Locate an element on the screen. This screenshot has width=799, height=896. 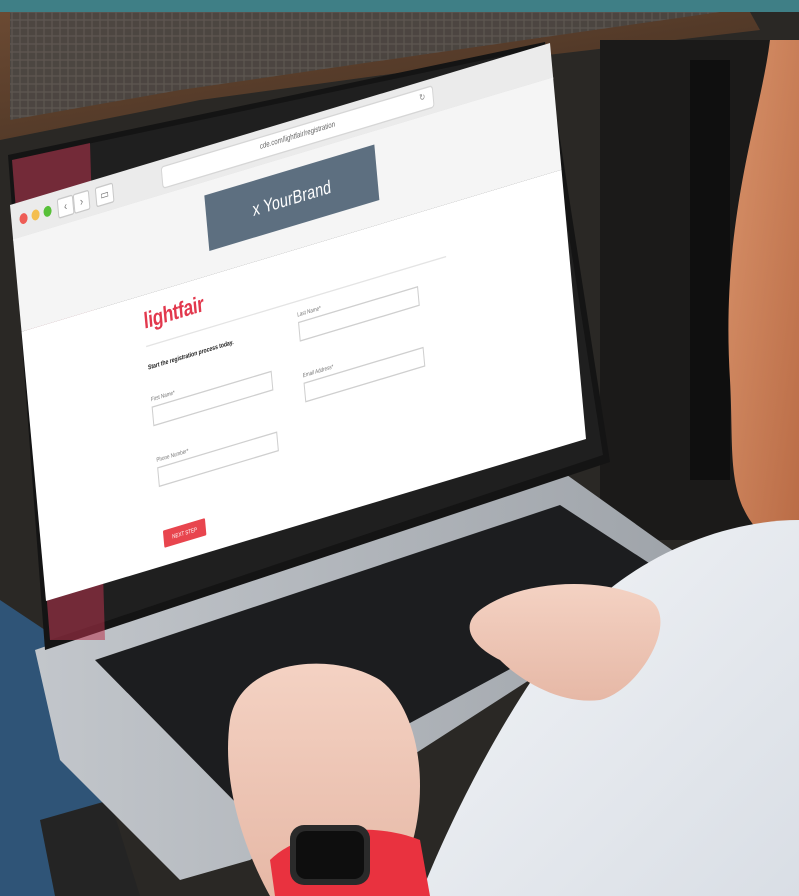
top-frame-strip is located at coordinates (399, 6).